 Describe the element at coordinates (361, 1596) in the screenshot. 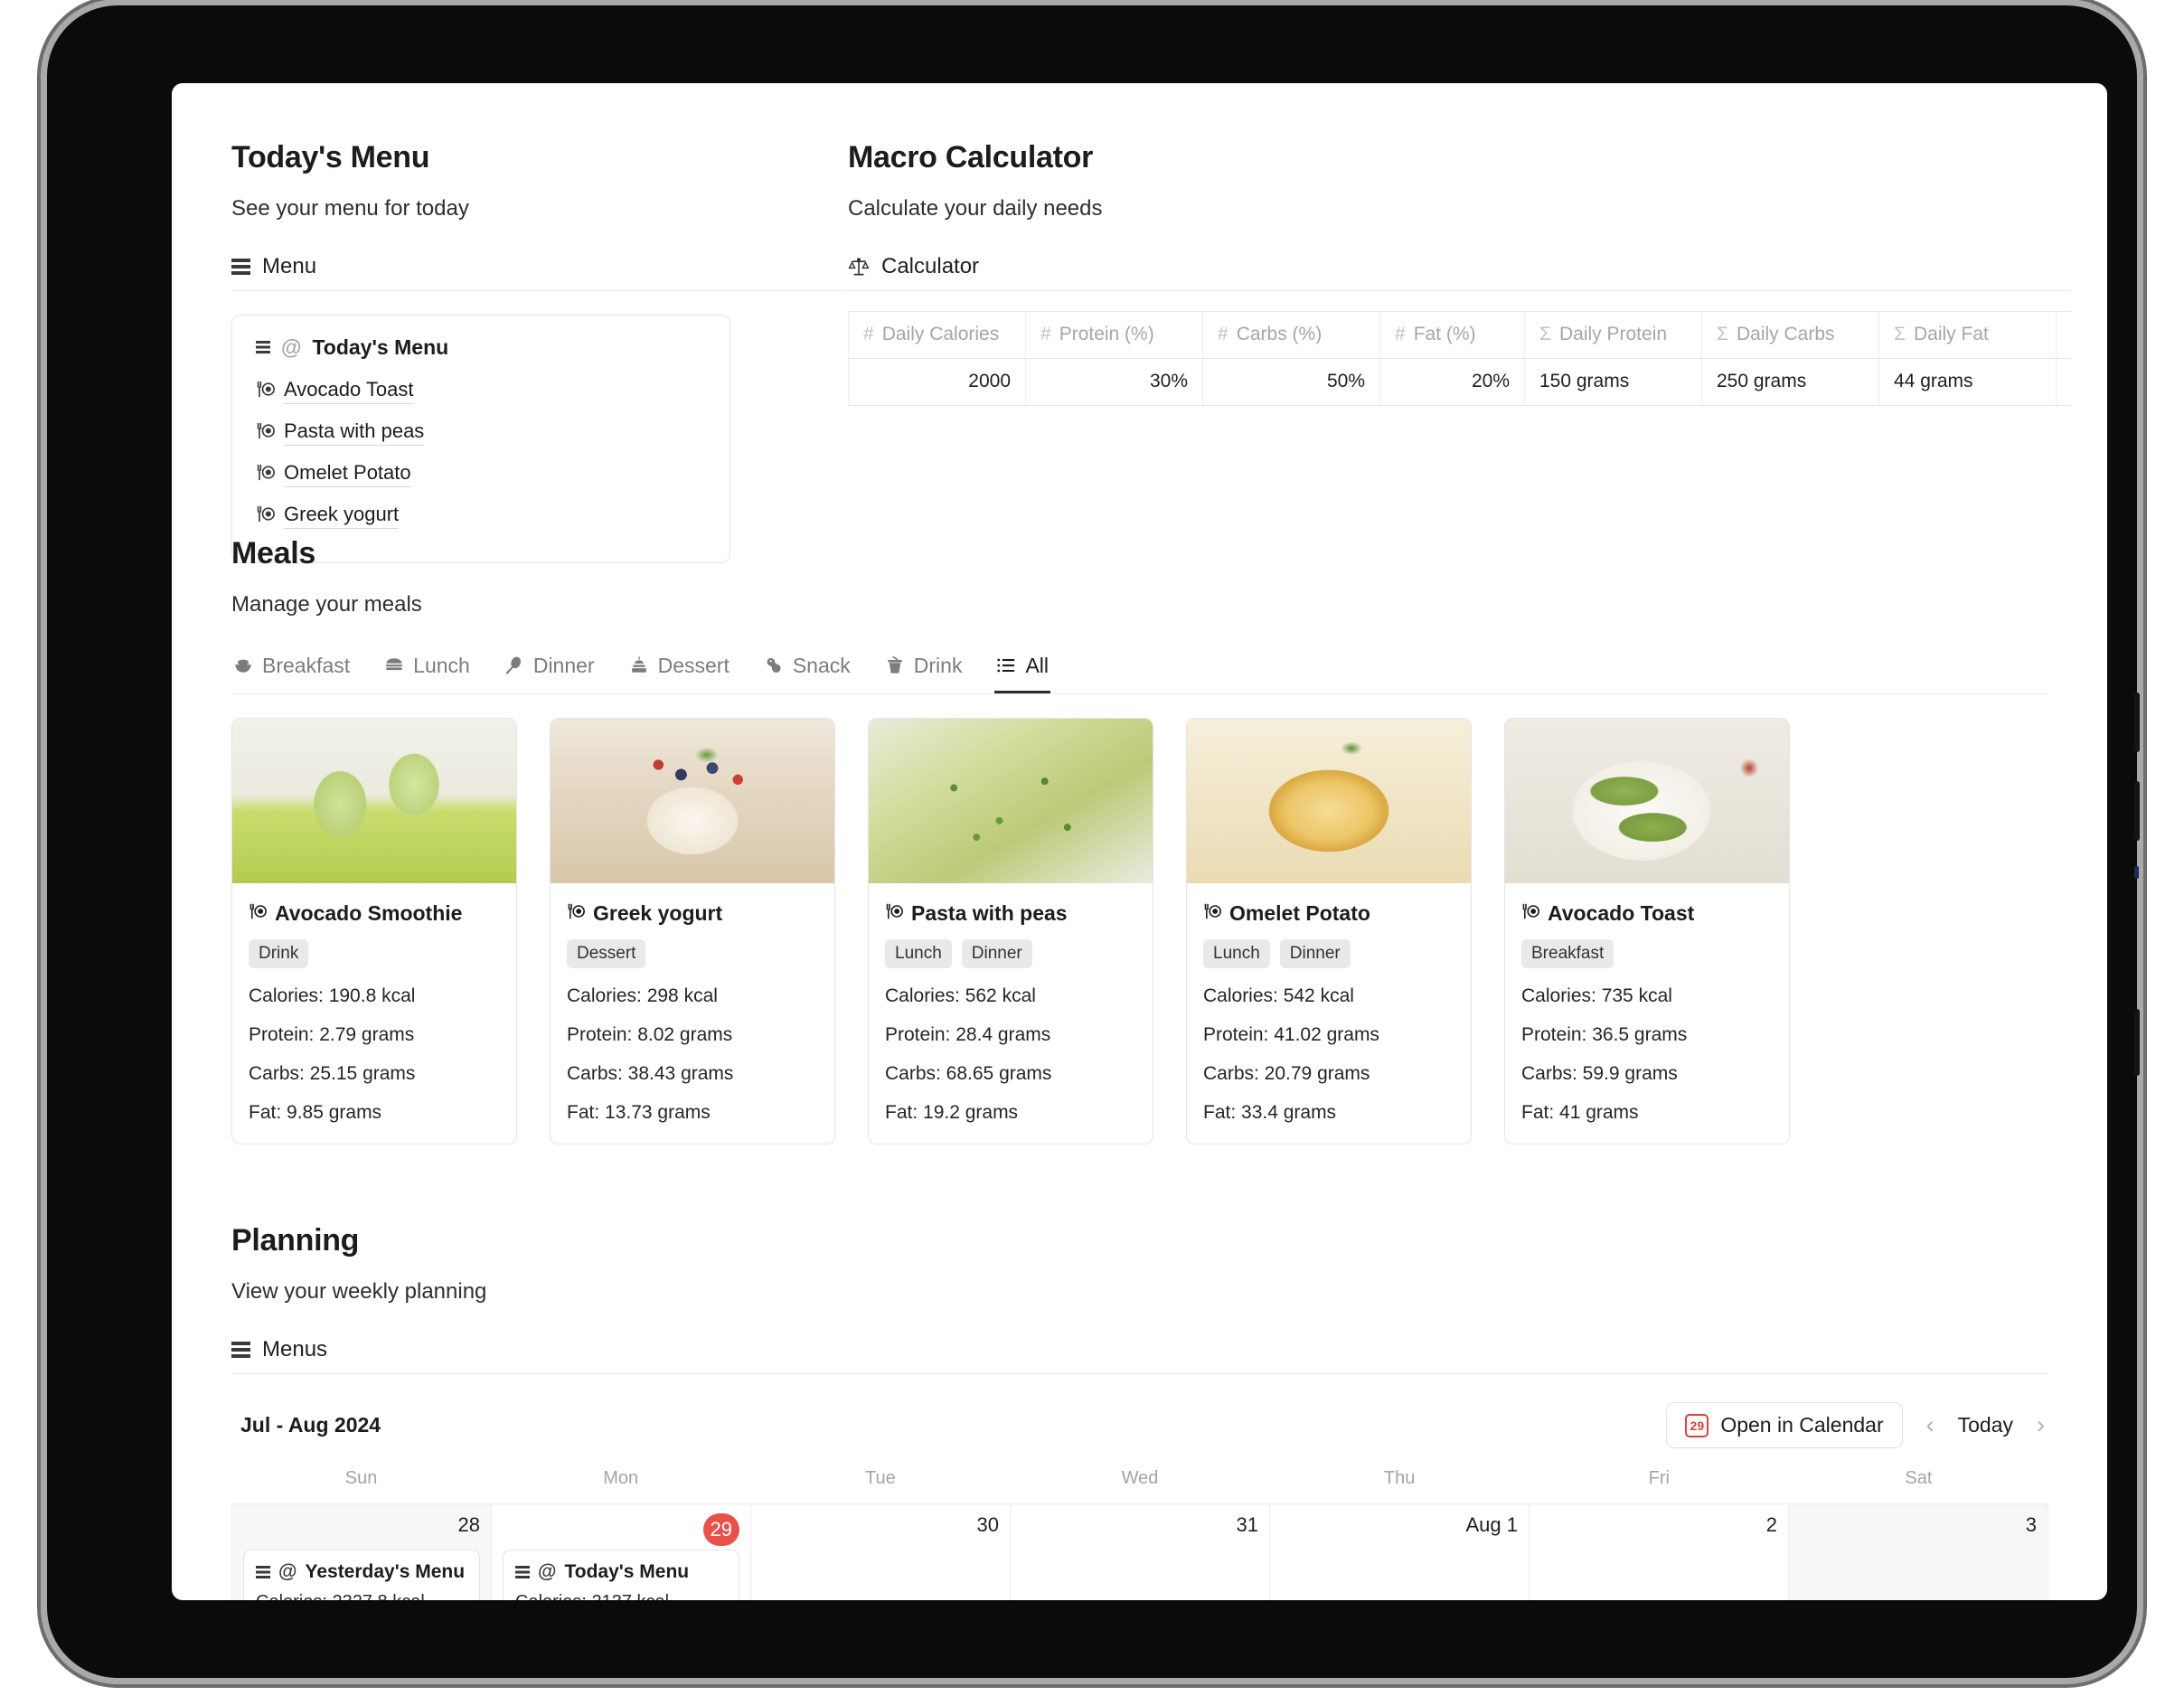

I see `calendar-event-calories: Calories: 2327.8 kcal` at that location.